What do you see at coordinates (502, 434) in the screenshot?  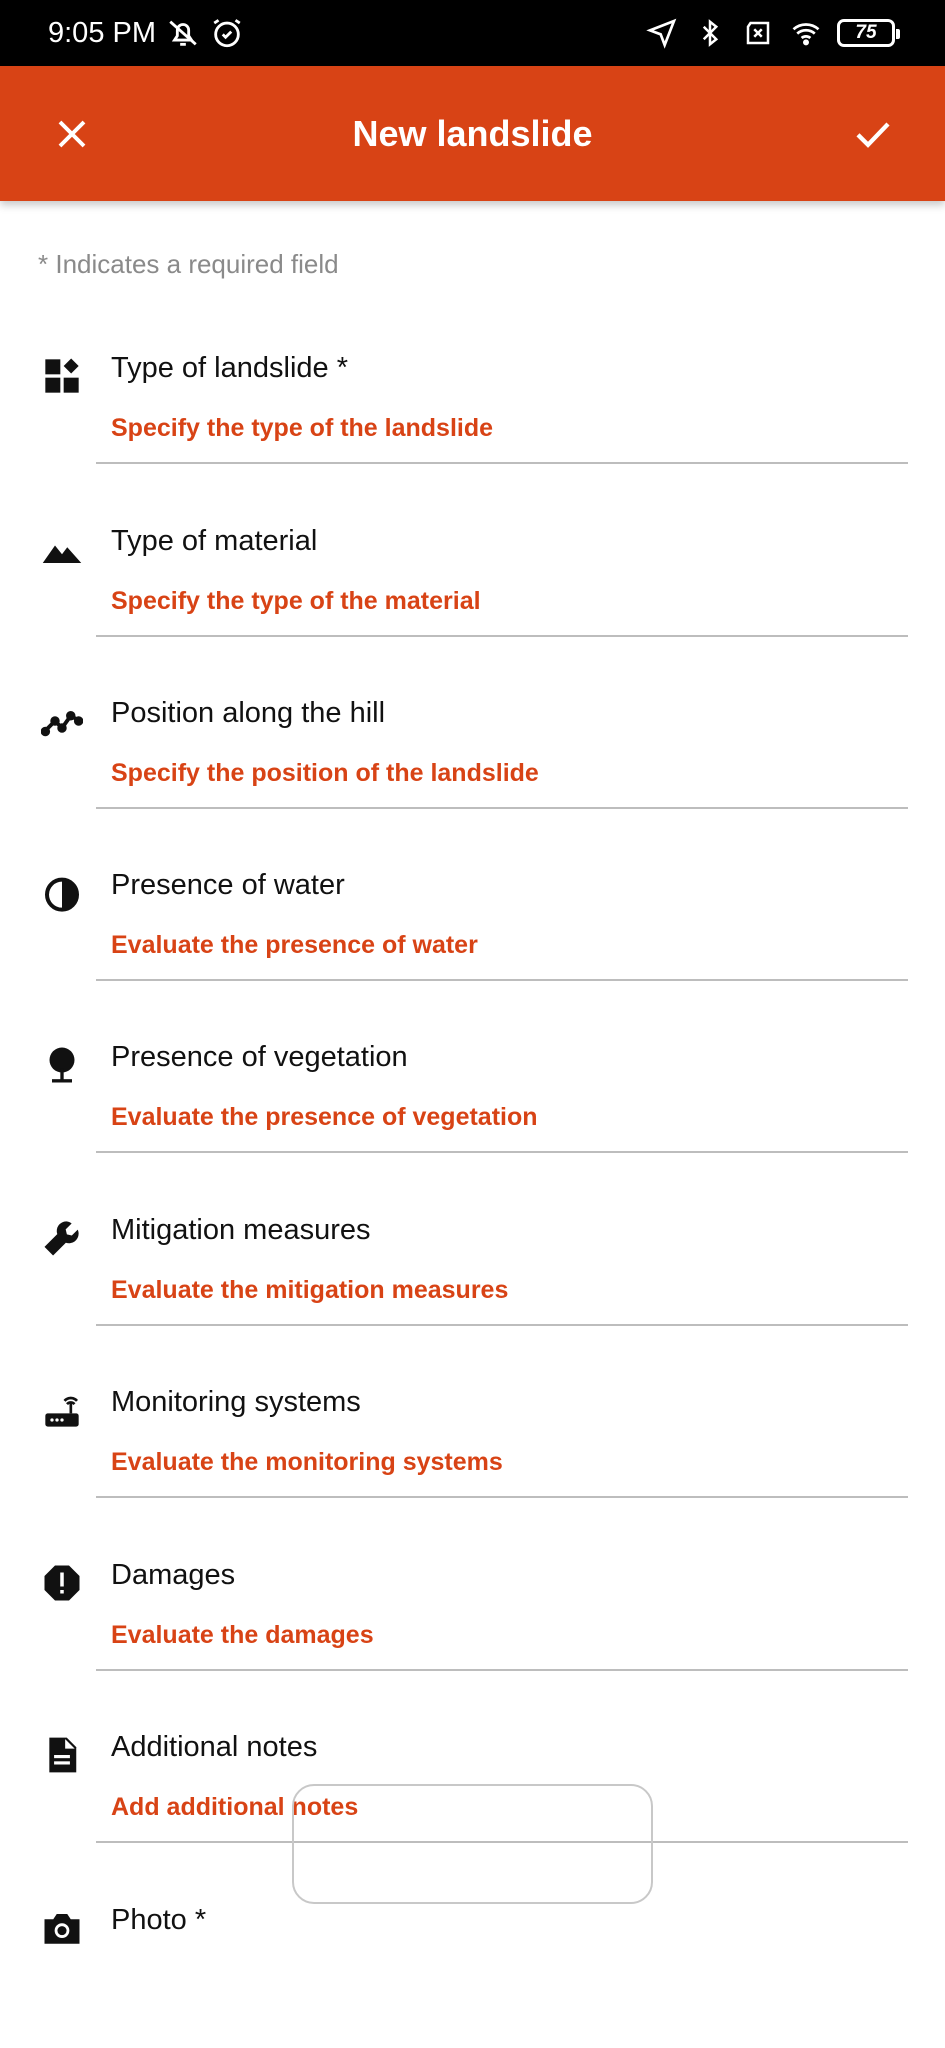 I see `landslide-type-input: Specify the type of the landslide` at bounding box center [502, 434].